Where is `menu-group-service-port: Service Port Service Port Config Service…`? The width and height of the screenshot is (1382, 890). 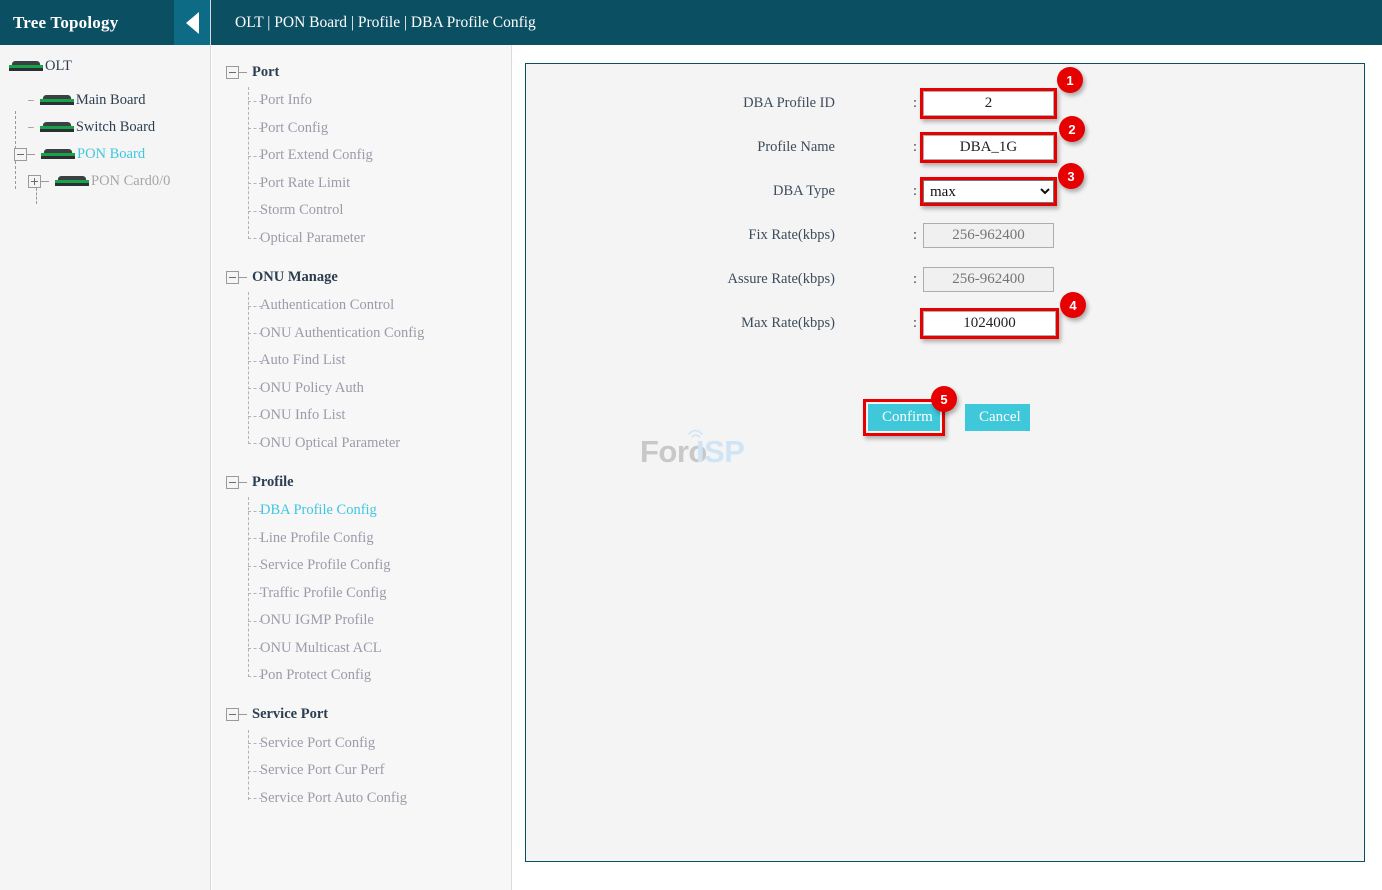
menu-group-service-port: Service Port Service Port Config Service… is located at coordinates (361, 756).